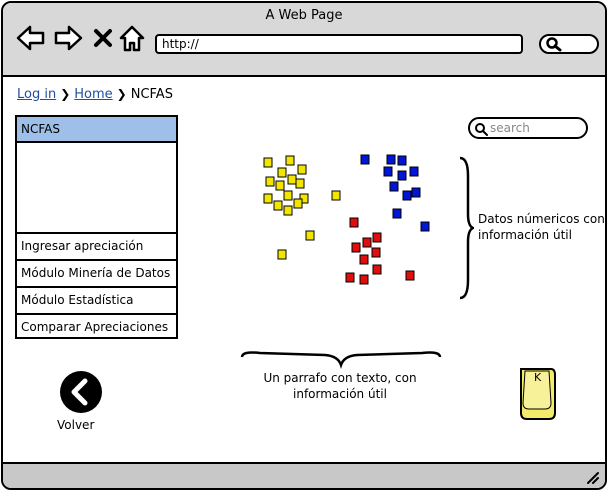 The width and height of the screenshot is (610, 493). Describe the element at coordinates (541, 219) in the screenshot. I see `datos-note-line1: Datos númericos con` at that location.